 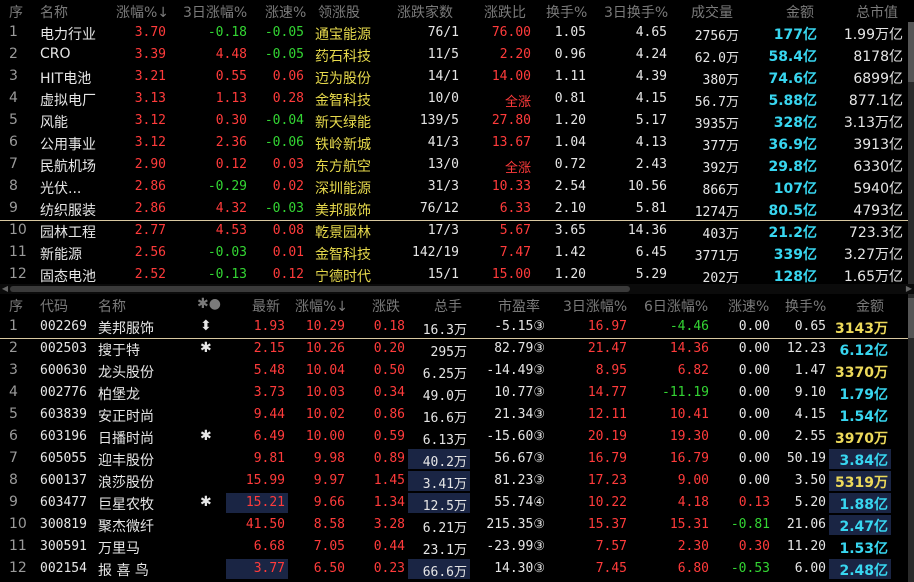 I want to click on last-price: 6.68, so click(x=269, y=546).